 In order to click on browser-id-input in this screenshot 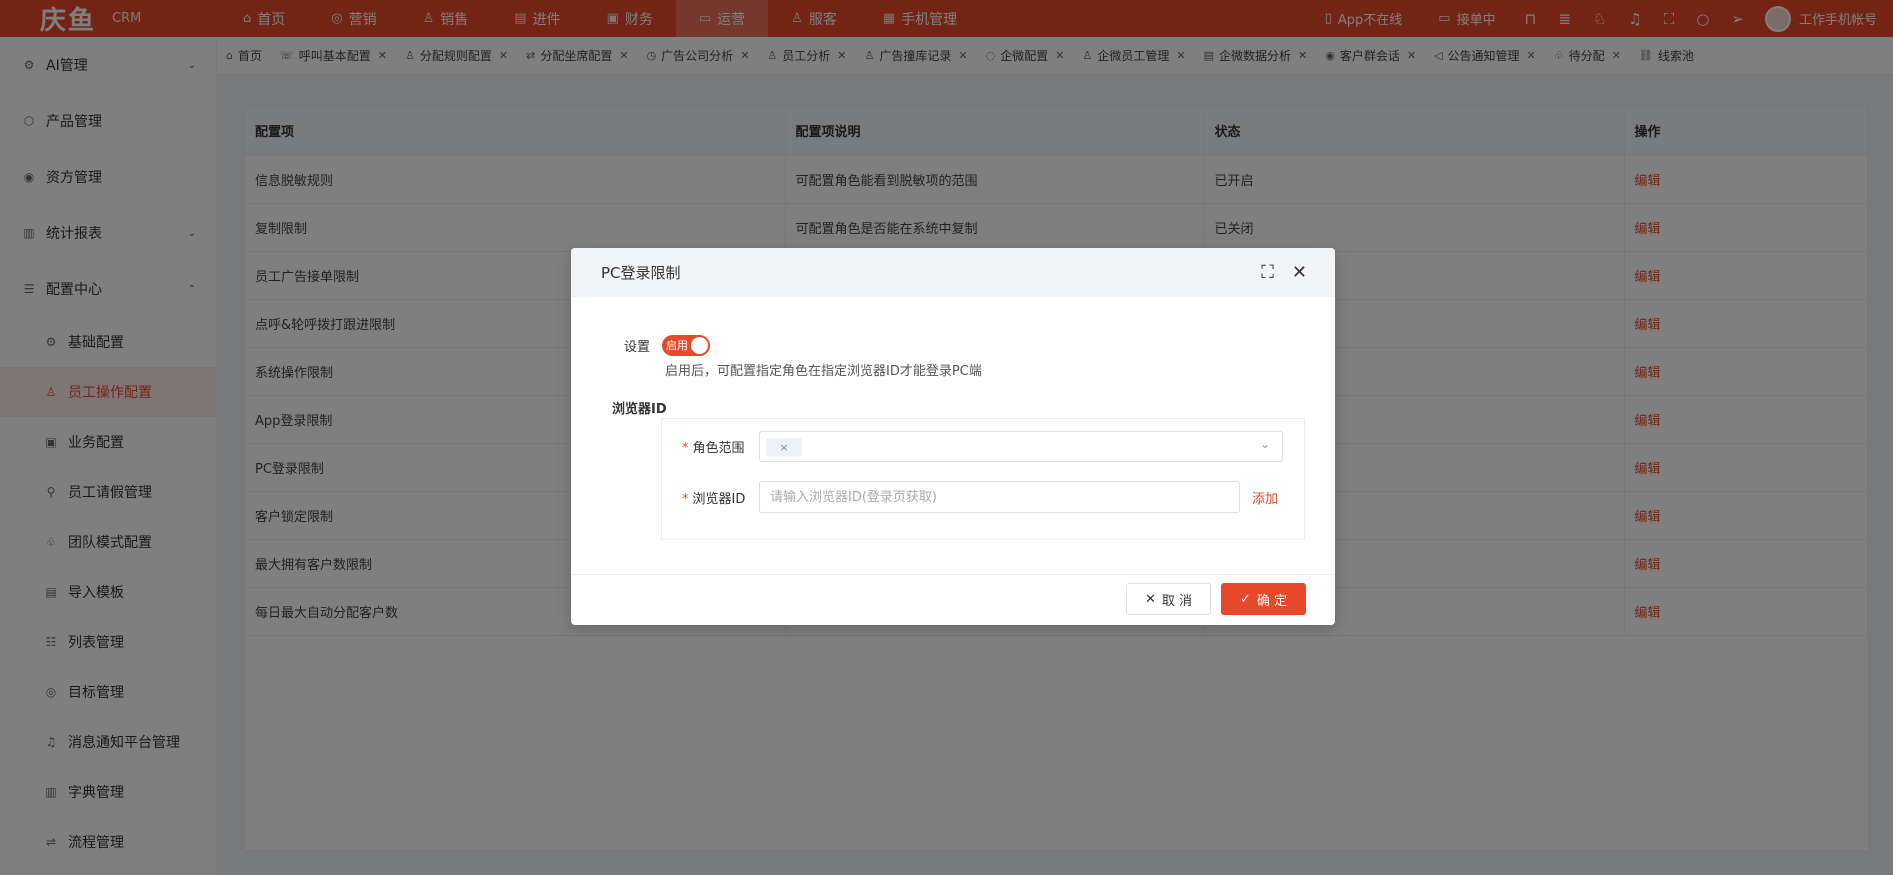, I will do `click(999, 497)`.